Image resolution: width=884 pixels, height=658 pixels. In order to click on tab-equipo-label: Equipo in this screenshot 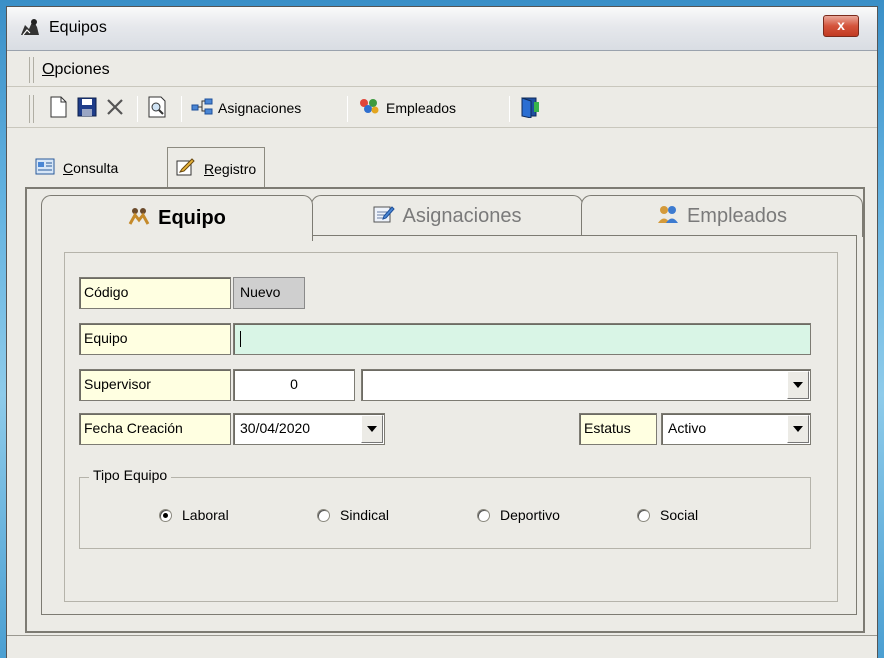, I will do `click(192, 218)`.